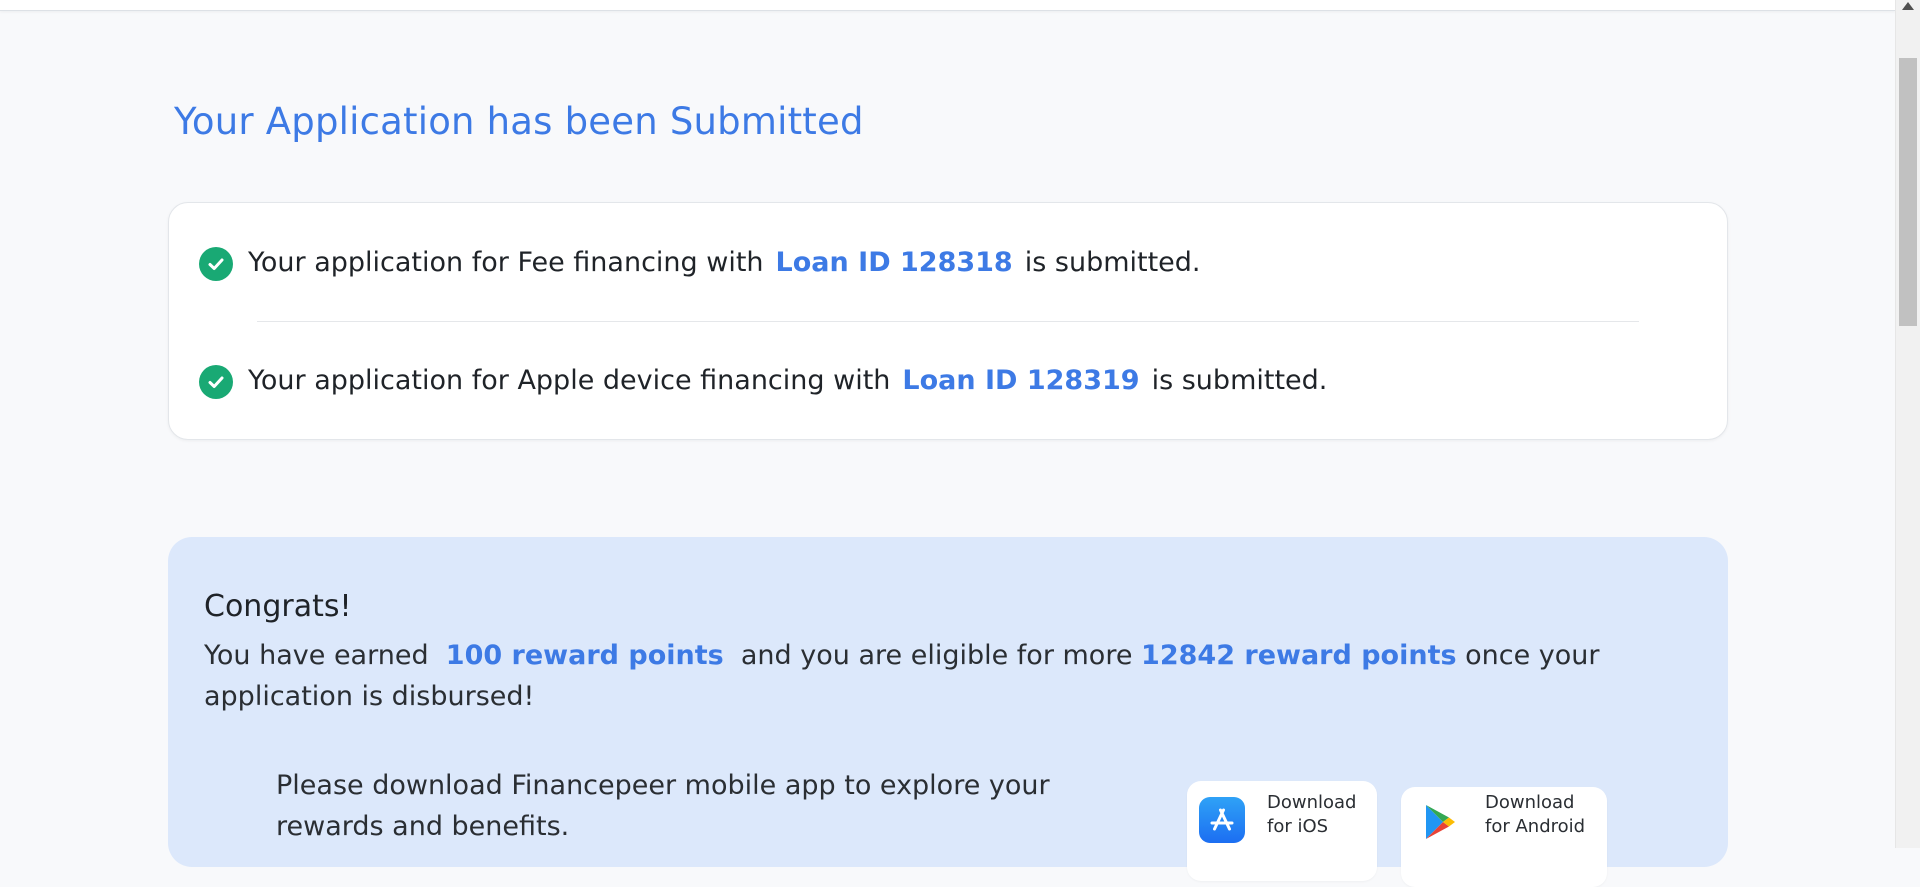  What do you see at coordinates (1530, 802) in the screenshot?
I see `android-label-line1: Download` at bounding box center [1530, 802].